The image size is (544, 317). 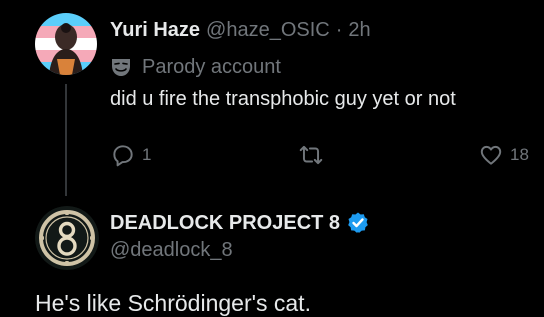 What do you see at coordinates (173, 303) in the screenshot?
I see `reply-text: He's like Schrödinger's cat.` at bounding box center [173, 303].